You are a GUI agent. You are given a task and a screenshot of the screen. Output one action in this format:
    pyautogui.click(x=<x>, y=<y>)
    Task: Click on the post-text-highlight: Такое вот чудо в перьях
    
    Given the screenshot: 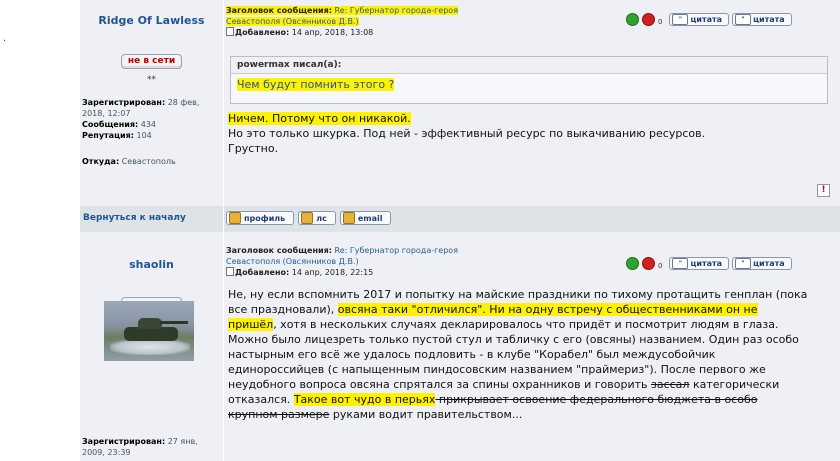 What is the action you would take?
    pyautogui.click(x=364, y=399)
    